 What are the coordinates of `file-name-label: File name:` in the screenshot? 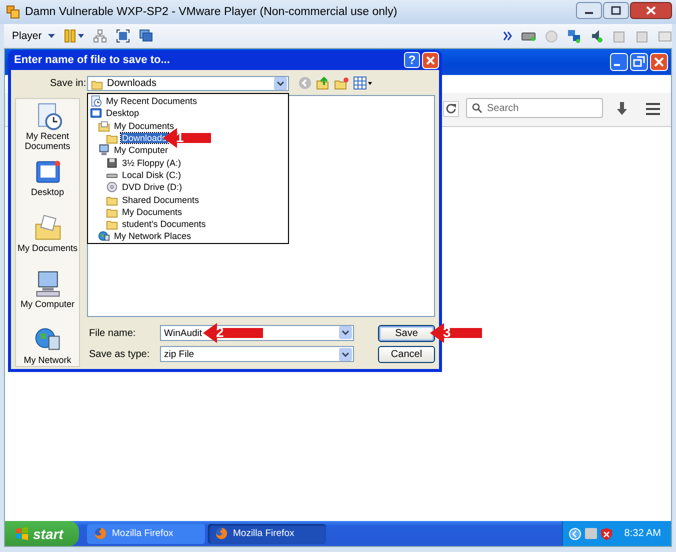 It's located at (112, 333).